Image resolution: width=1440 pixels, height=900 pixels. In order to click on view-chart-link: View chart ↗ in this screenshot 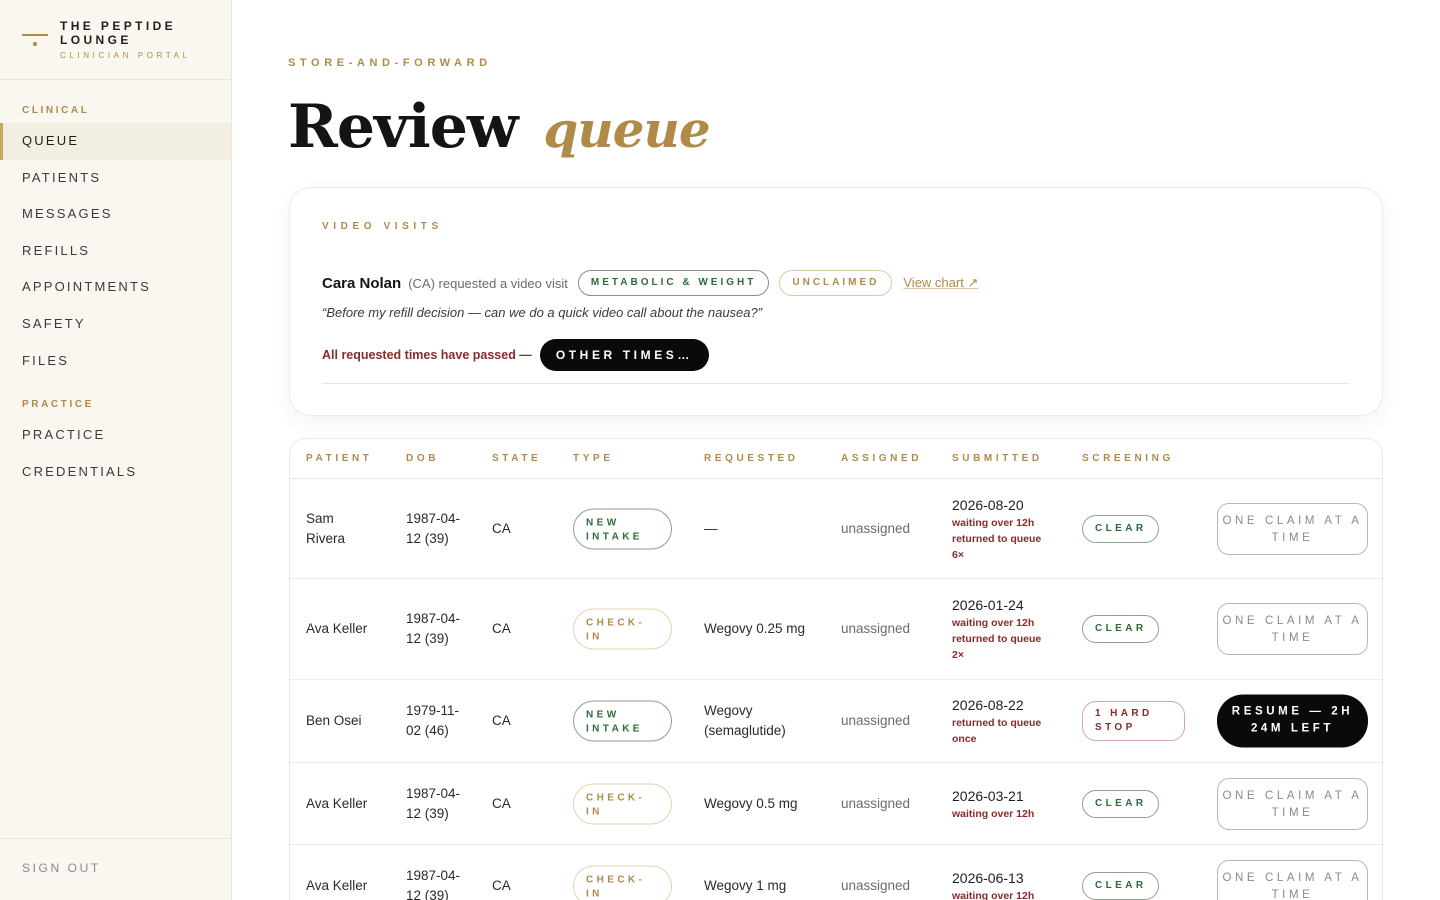, I will do `click(940, 283)`.